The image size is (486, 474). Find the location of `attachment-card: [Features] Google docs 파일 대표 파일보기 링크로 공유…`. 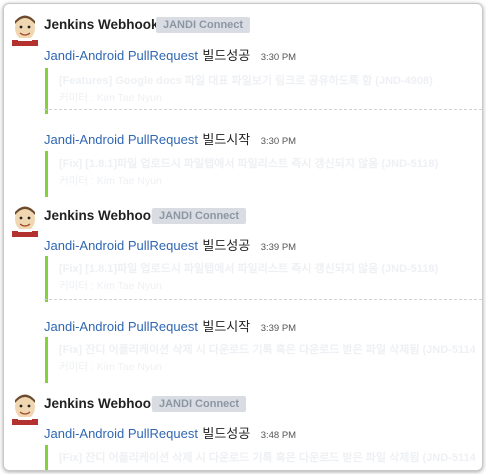

attachment-card: [Features] Google docs 파일 대표 파일보기 링크로 공유… is located at coordinates (260, 91).